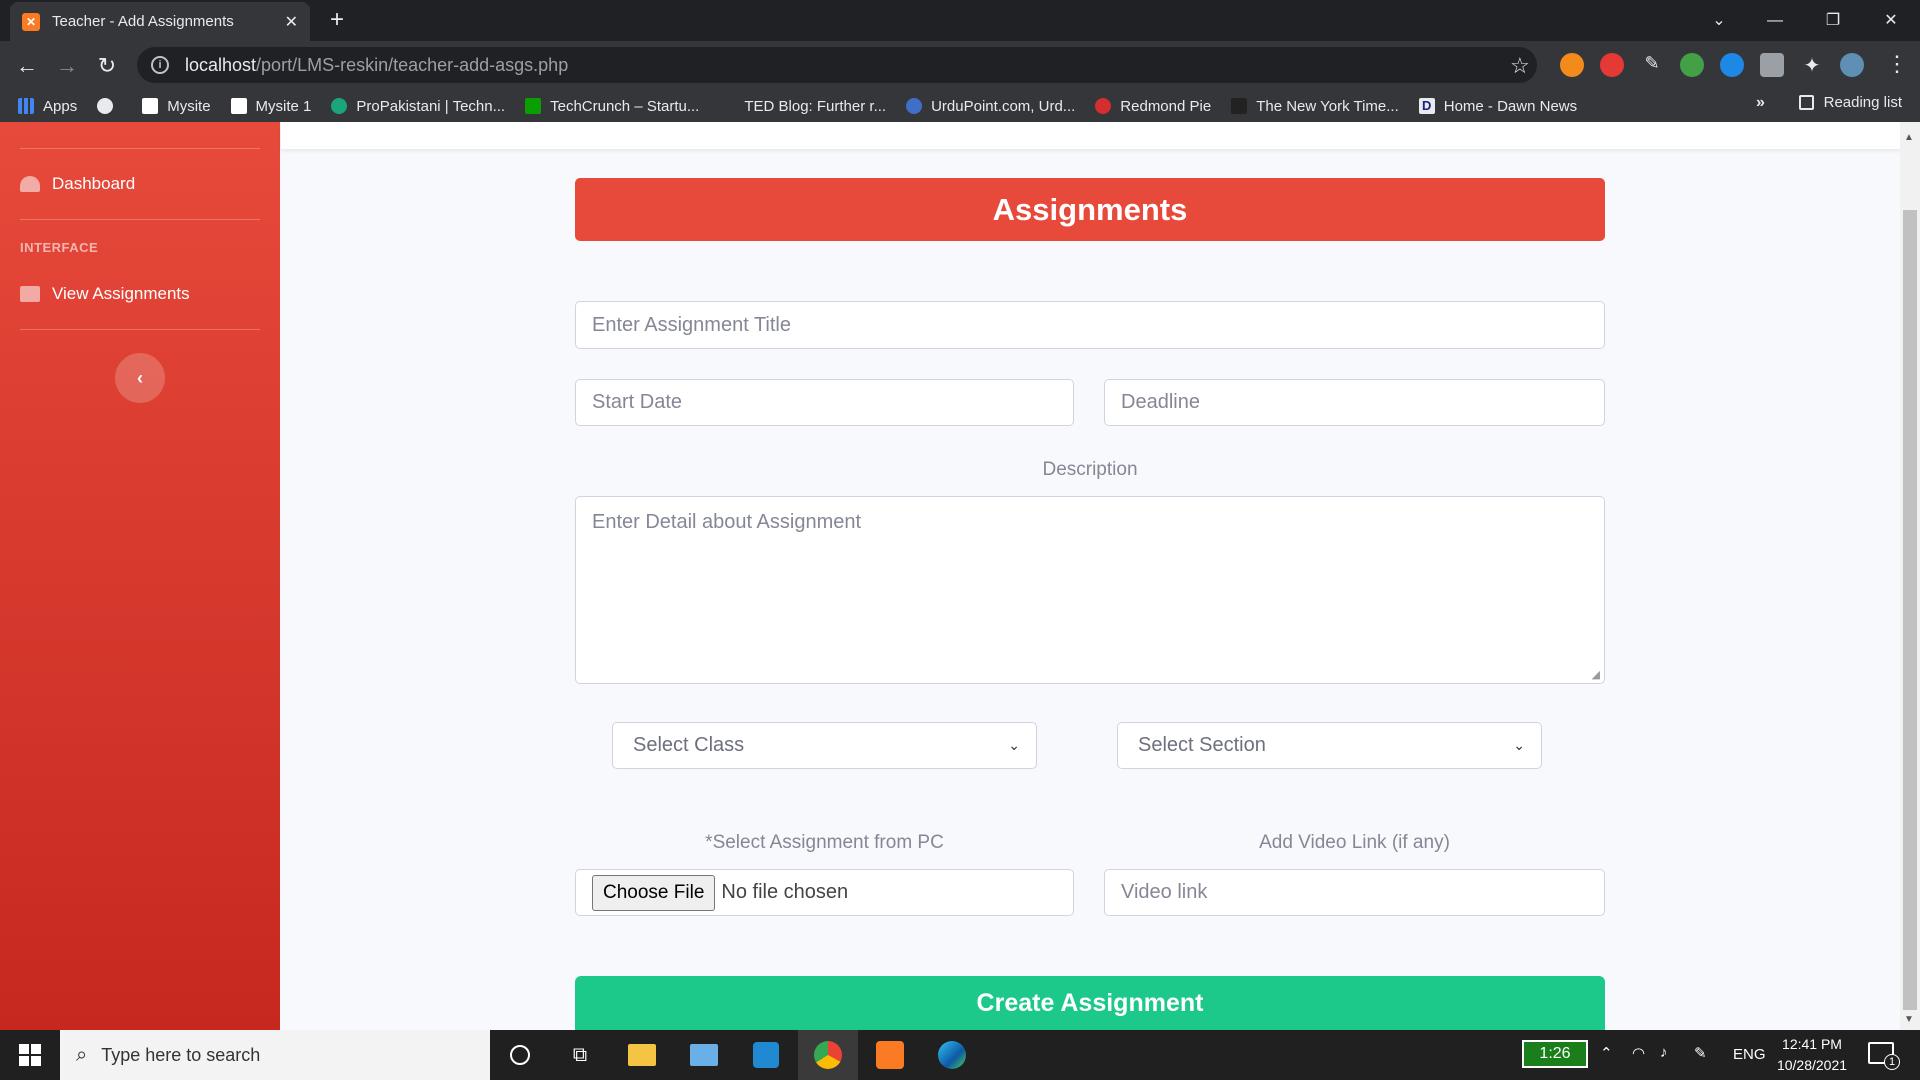  What do you see at coordinates (1329, 745) in the screenshot?
I see `section-select: Select Section ⌄` at bounding box center [1329, 745].